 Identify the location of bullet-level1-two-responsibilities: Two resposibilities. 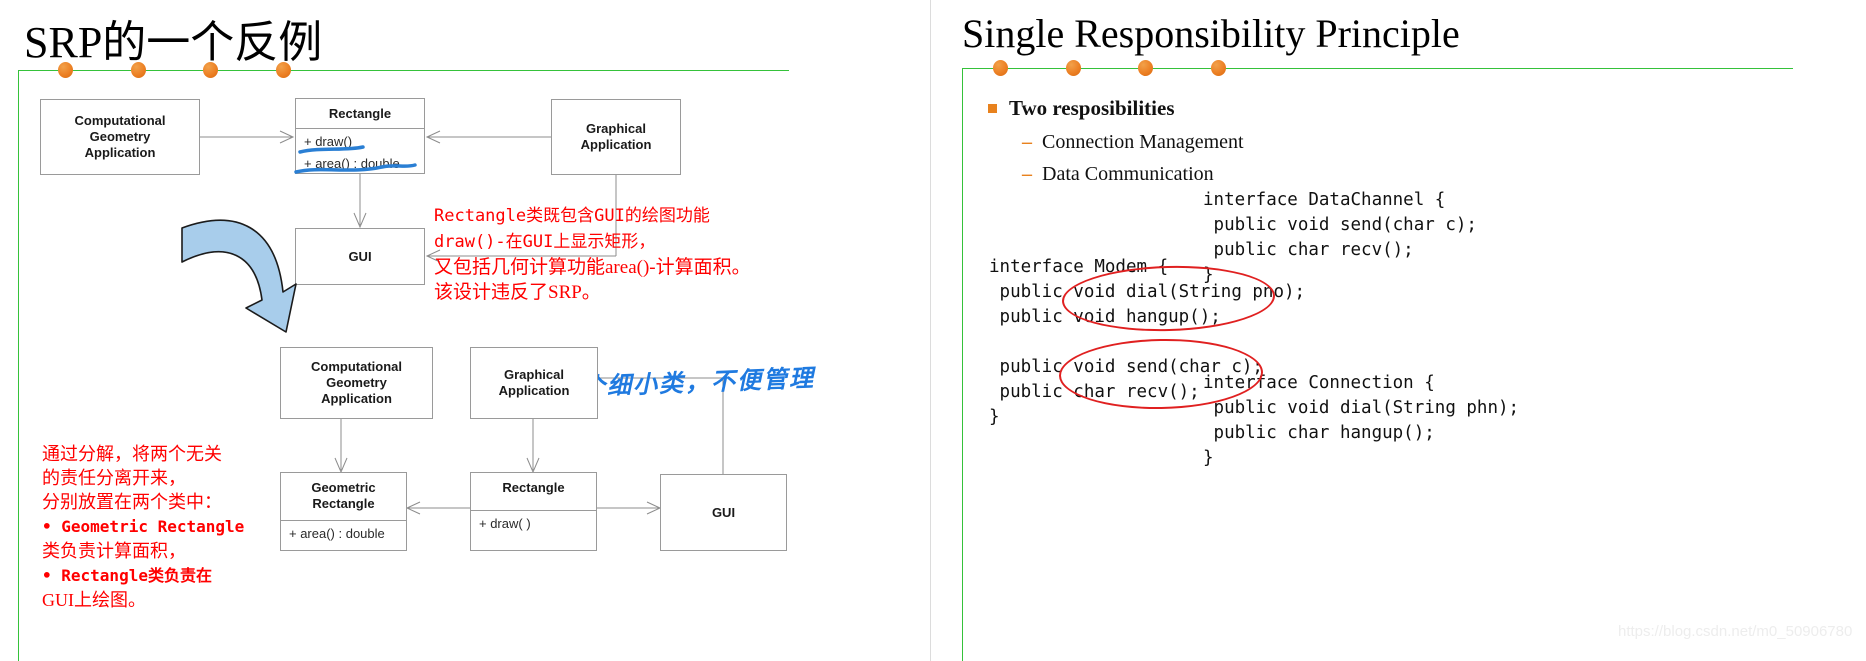
(1081, 108).